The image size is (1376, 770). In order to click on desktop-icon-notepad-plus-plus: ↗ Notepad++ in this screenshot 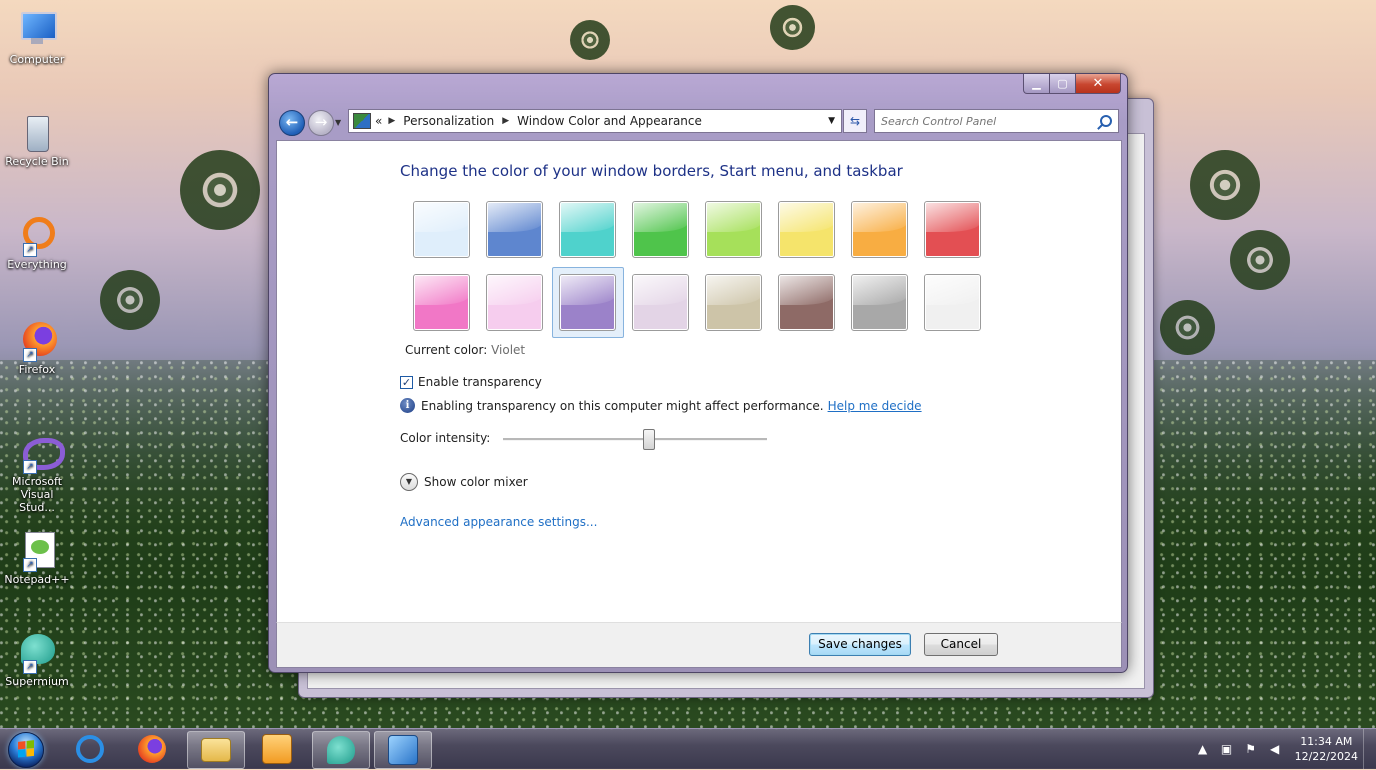, I will do `click(37, 558)`.